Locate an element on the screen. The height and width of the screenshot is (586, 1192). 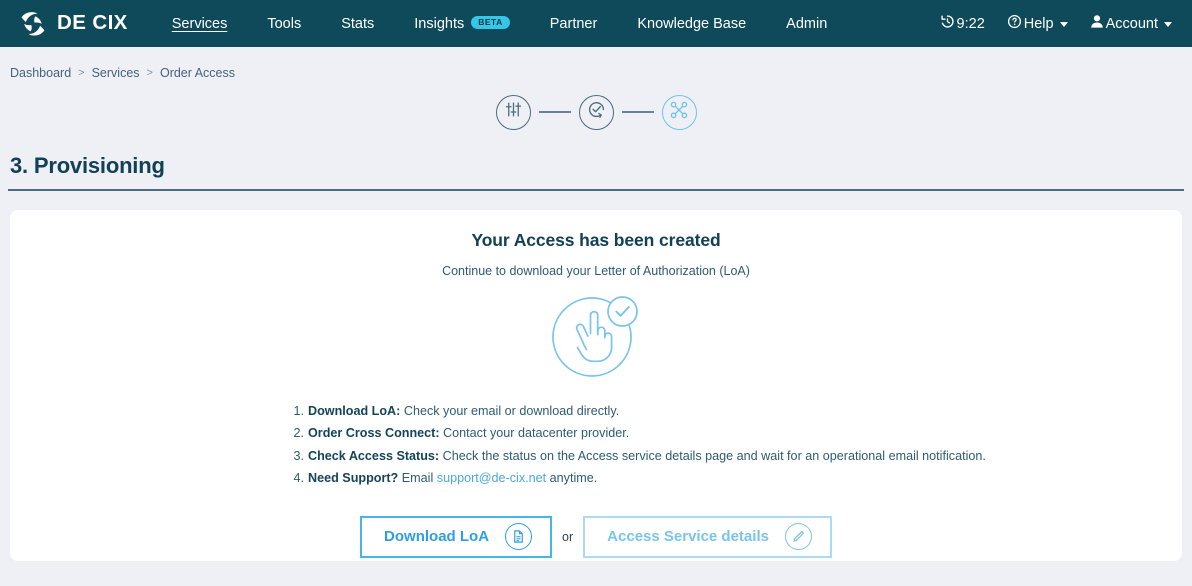
question-circle-icon is located at coordinates (1014, 23).